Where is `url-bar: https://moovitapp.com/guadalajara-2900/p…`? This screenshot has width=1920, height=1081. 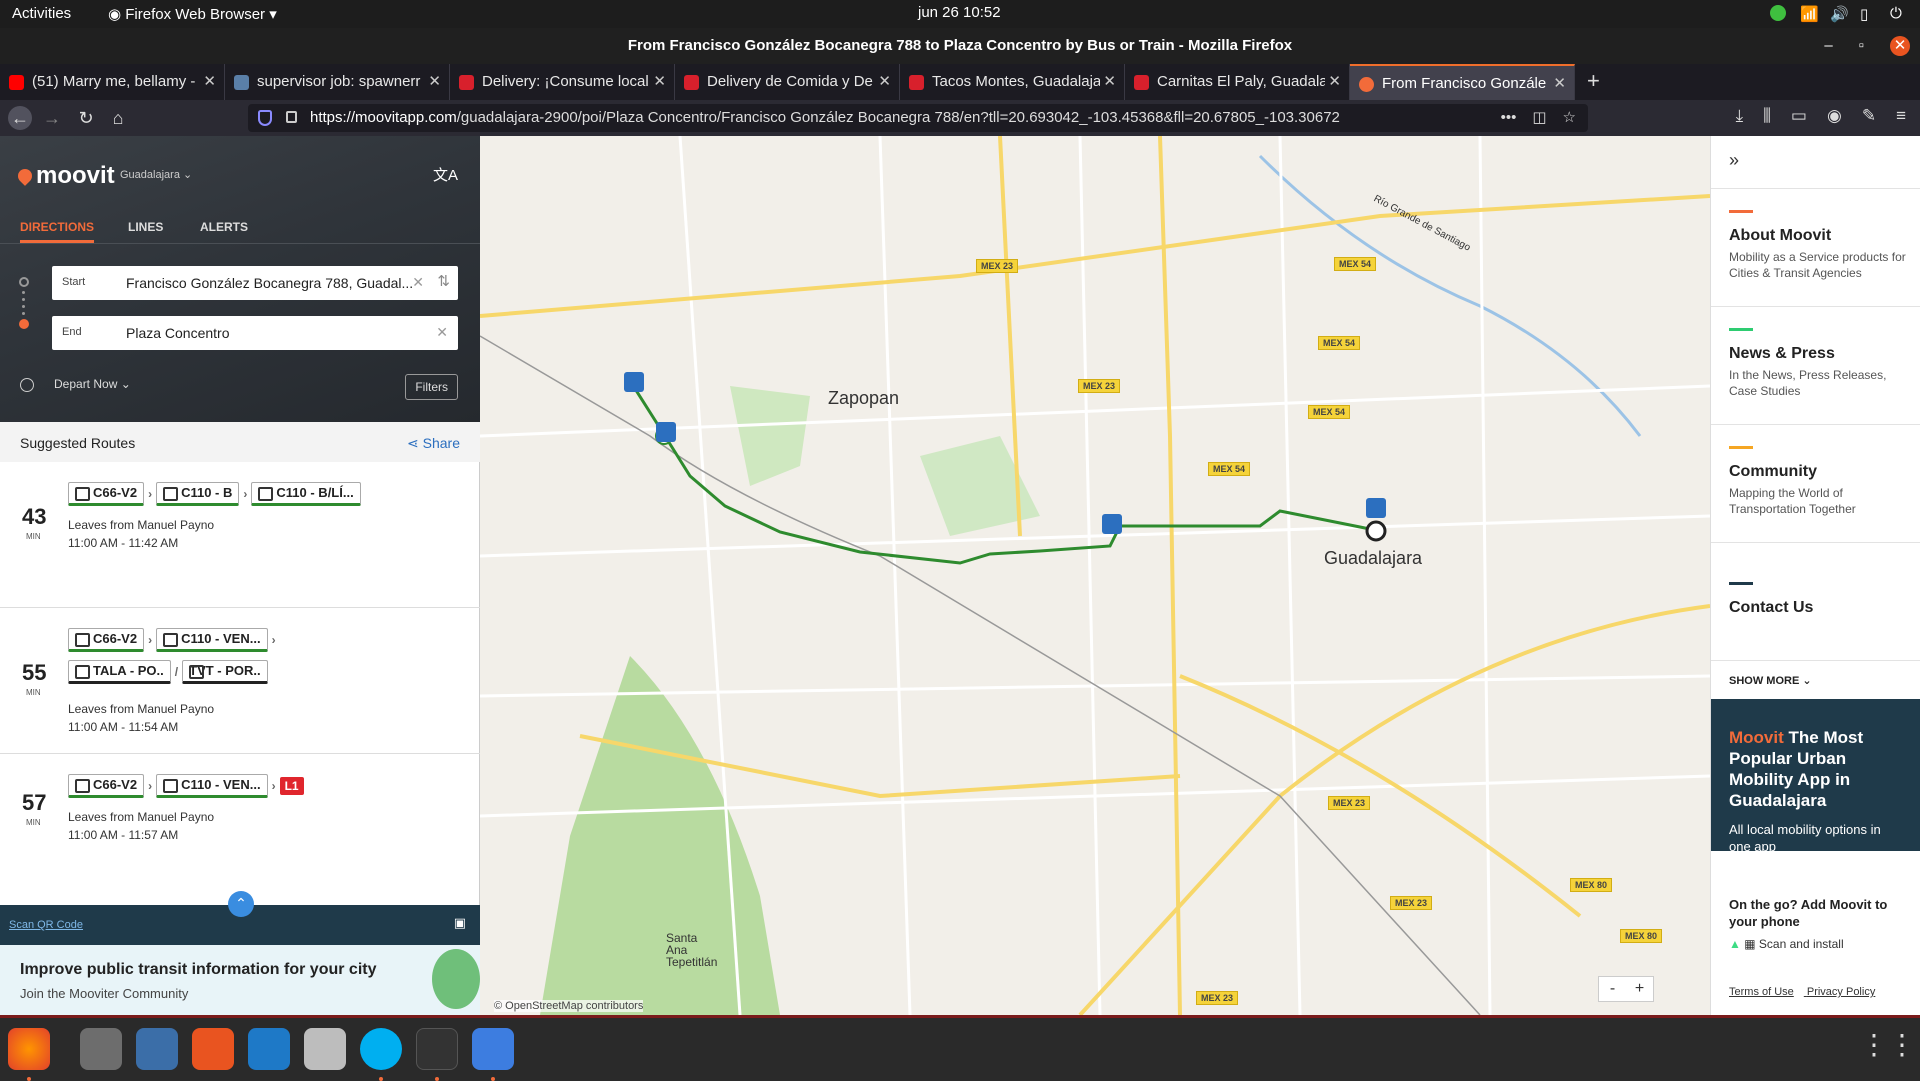 url-bar: https://moovitapp.com/guadalajara-2900/p… is located at coordinates (918, 118).